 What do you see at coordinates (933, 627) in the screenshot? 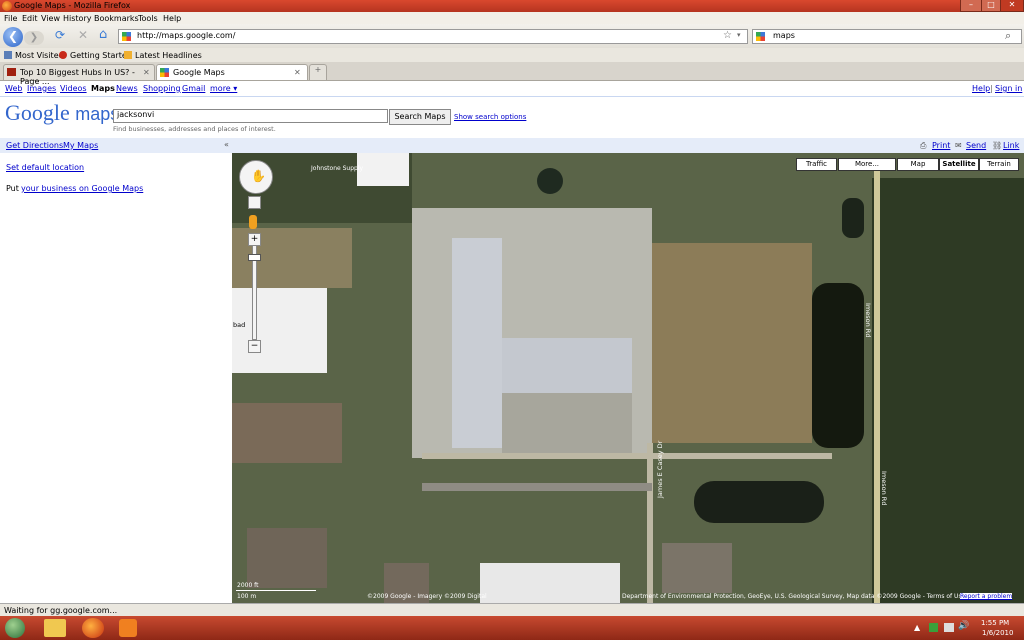
I see `tray-app-icon` at bounding box center [933, 627].